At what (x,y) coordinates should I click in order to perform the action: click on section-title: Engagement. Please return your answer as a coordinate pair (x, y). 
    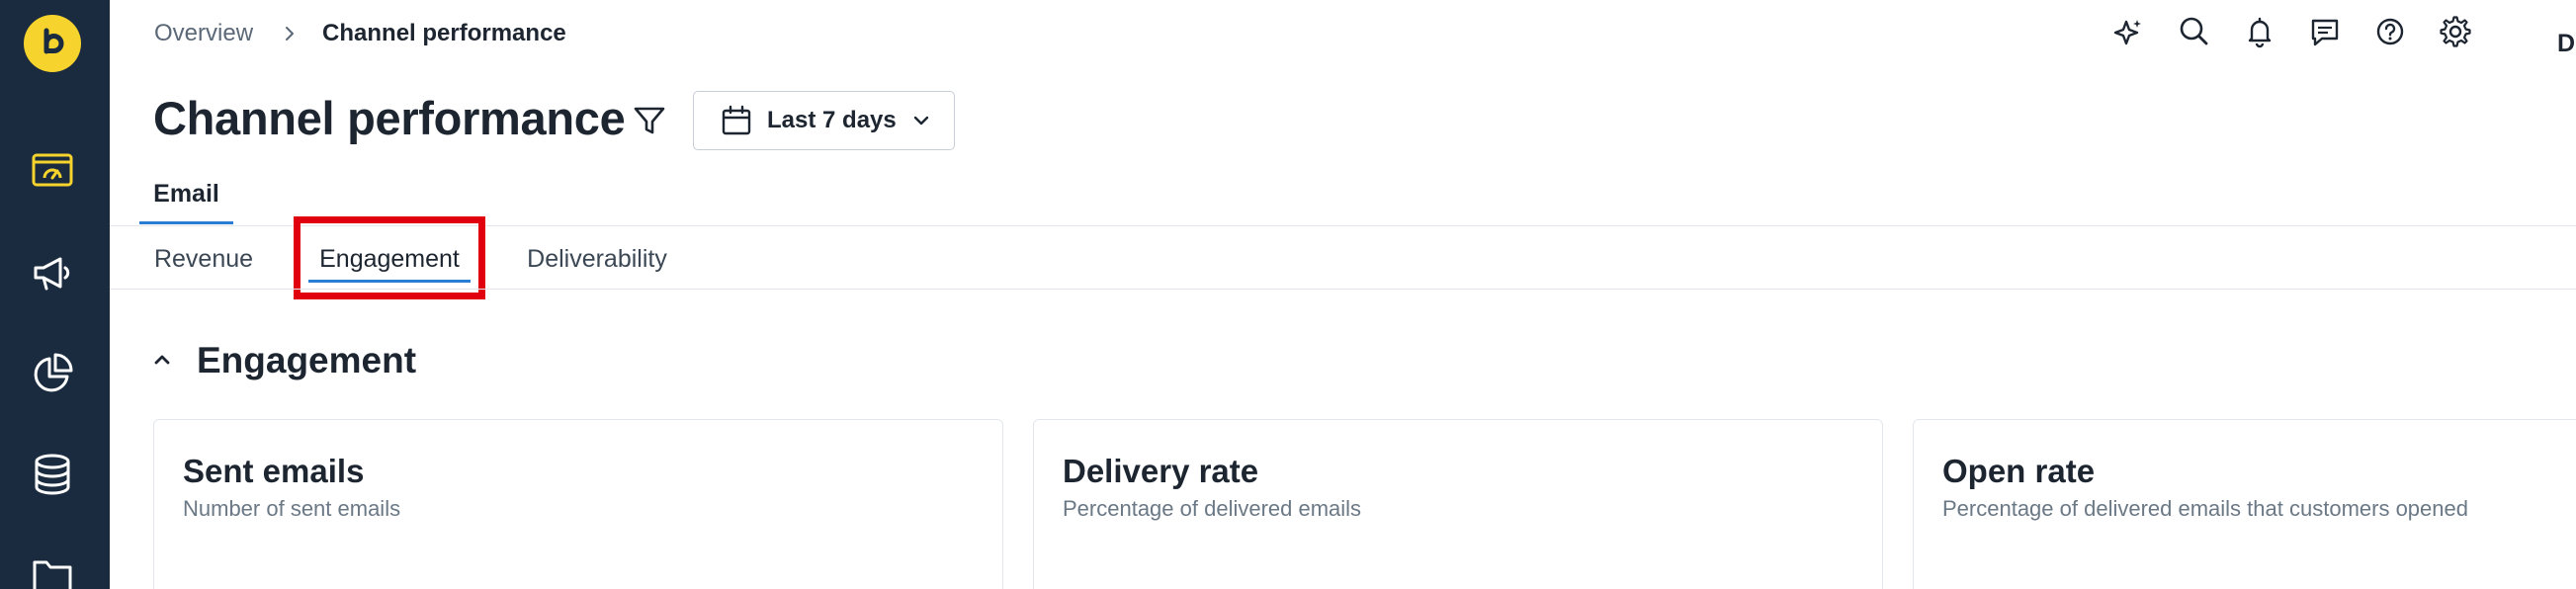
    Looking at the image, I should click on (307, 360).